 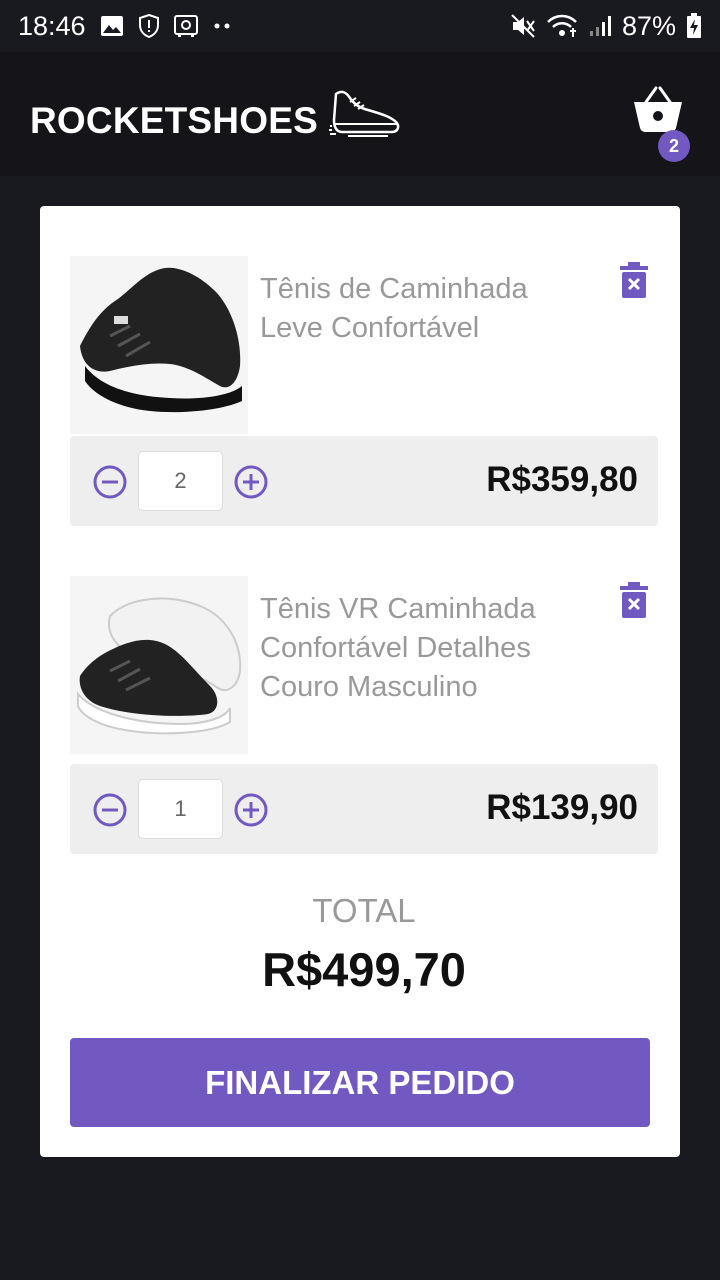 What do you see at coordinates (364, 969) in the screenshot?
I see `total-value: R$499,70` at bounding box center [364, 969].